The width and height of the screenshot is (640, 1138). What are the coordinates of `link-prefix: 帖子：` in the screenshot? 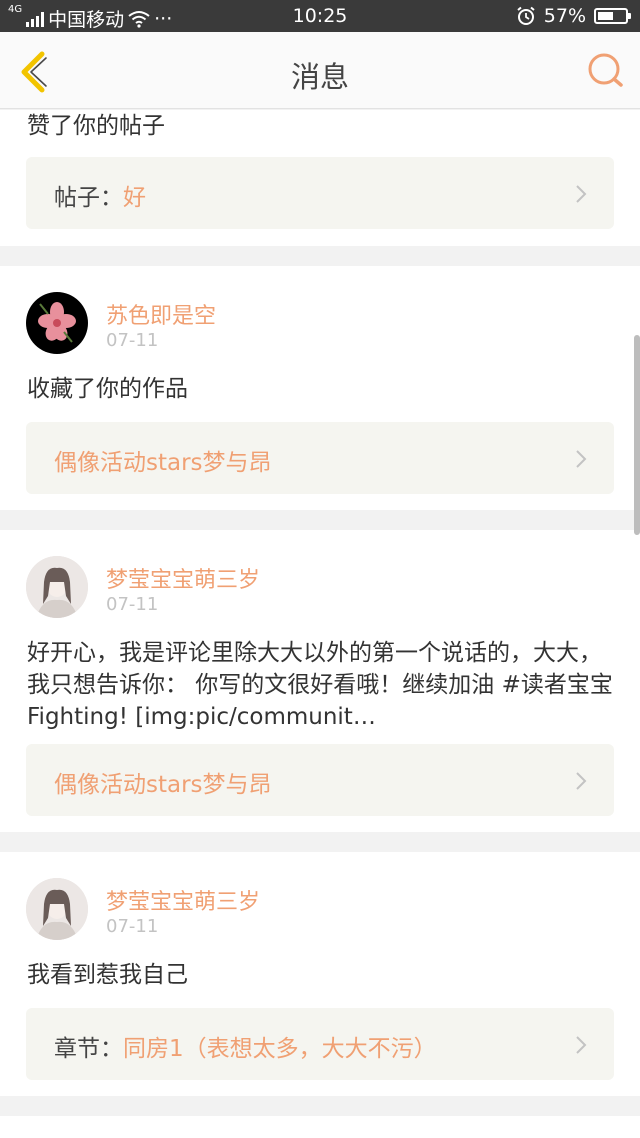 It's located at (88, 198).